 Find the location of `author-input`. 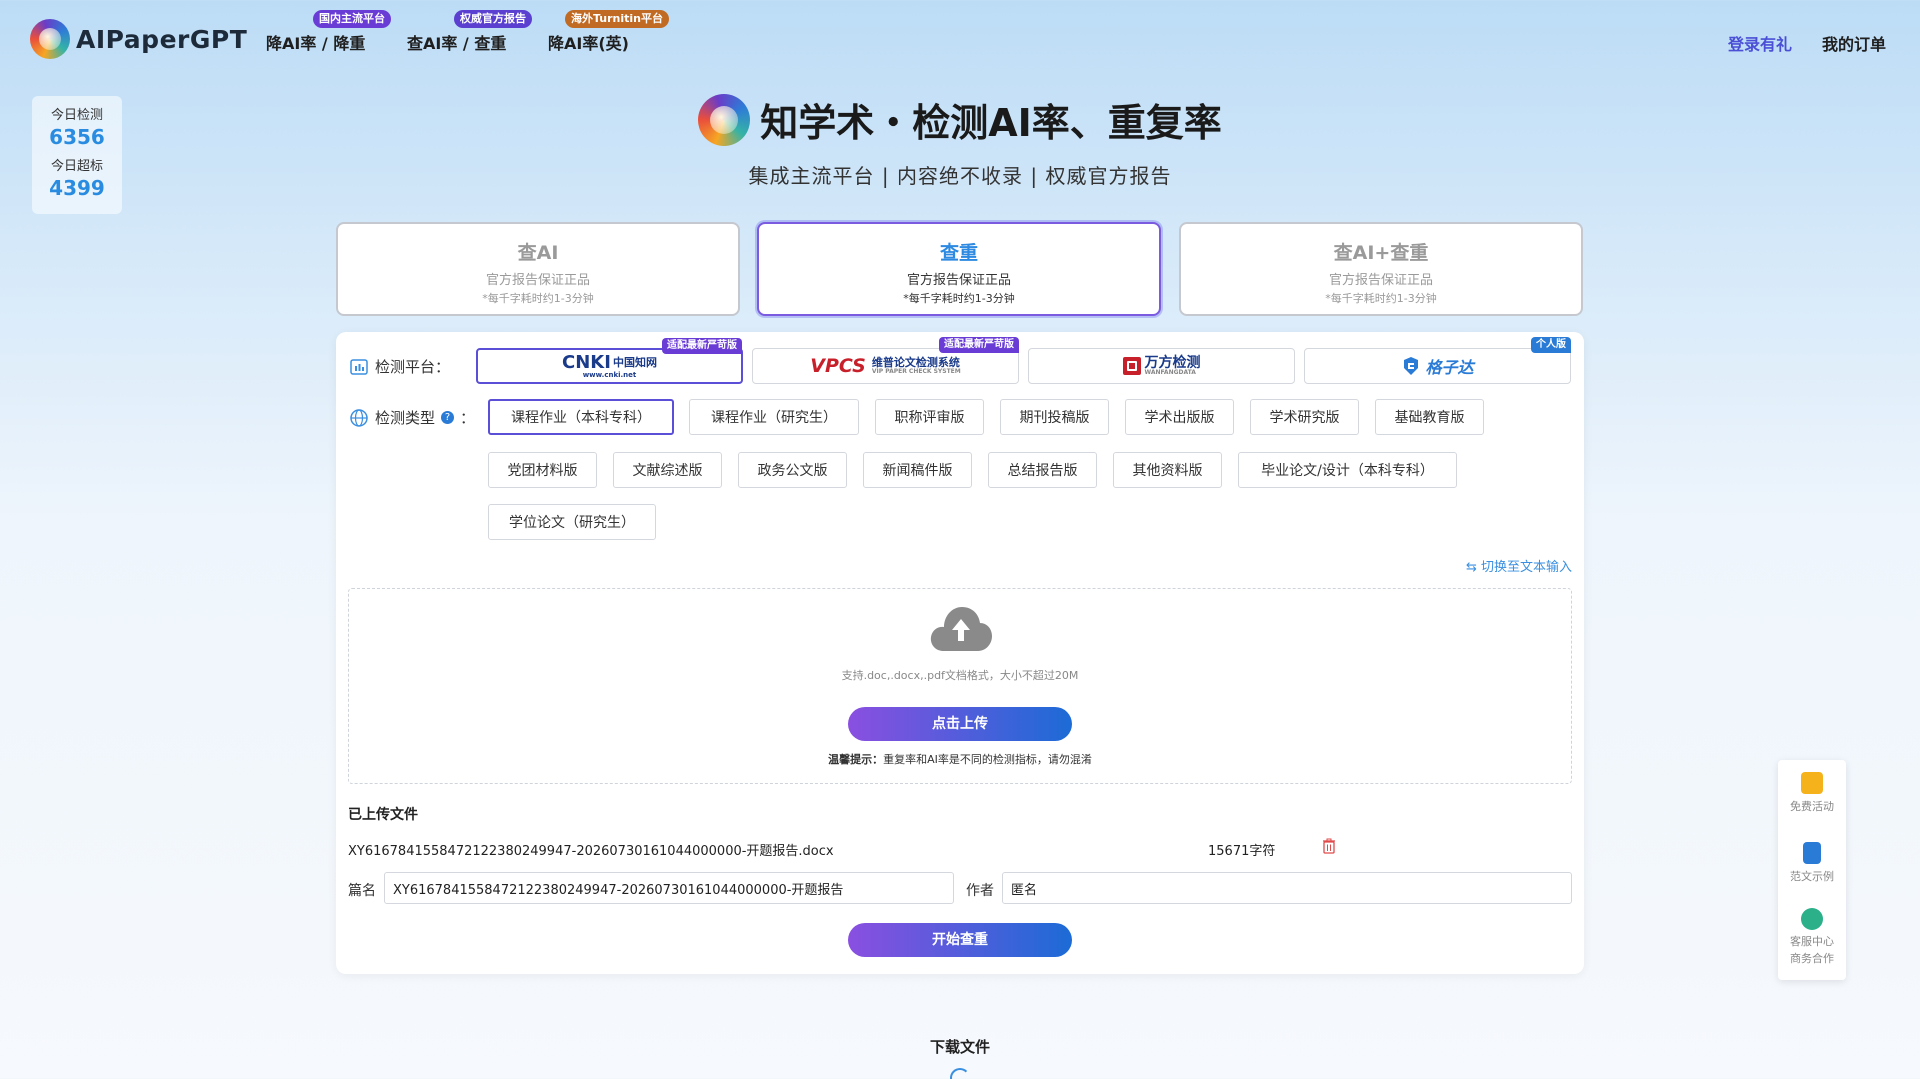

author-input is located at coordinates (1287, 888).